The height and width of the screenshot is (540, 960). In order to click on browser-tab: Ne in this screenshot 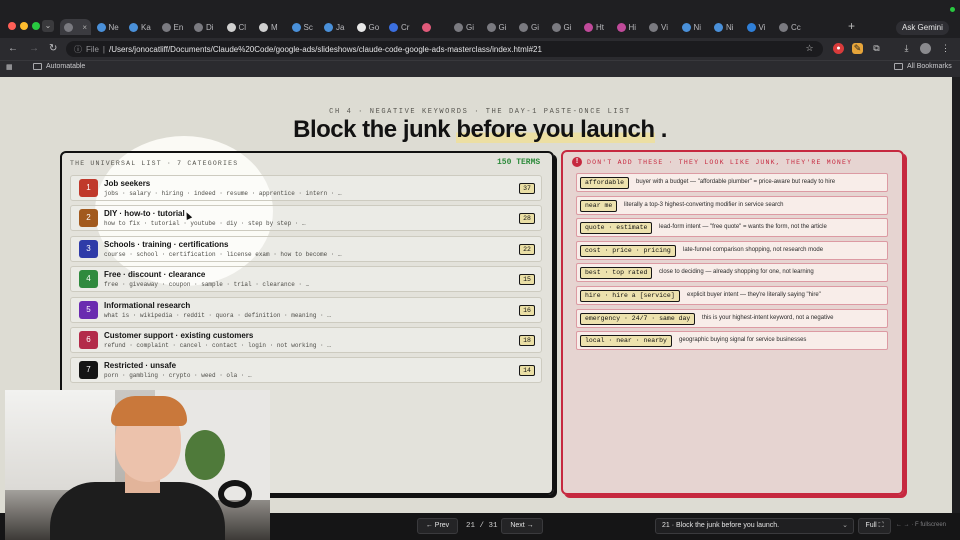, I will do `click(108, 27)`.